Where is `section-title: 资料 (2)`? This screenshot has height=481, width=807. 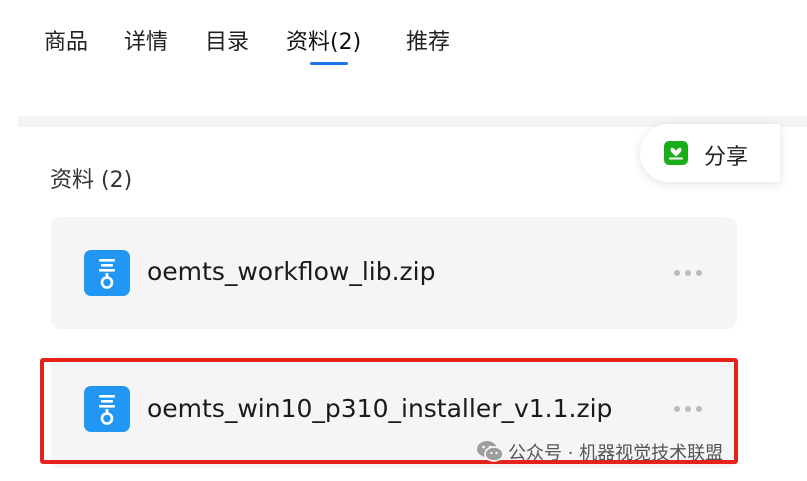 section-title: 资料 (2) is located at coordinates (91, 180).